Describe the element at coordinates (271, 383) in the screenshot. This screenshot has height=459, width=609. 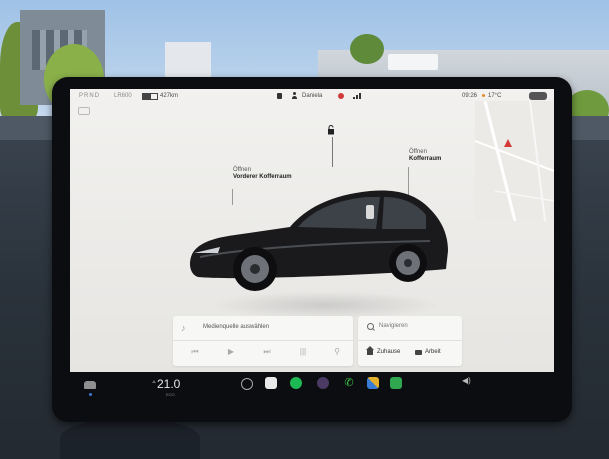
I see `toybox-app-icon` at that location.